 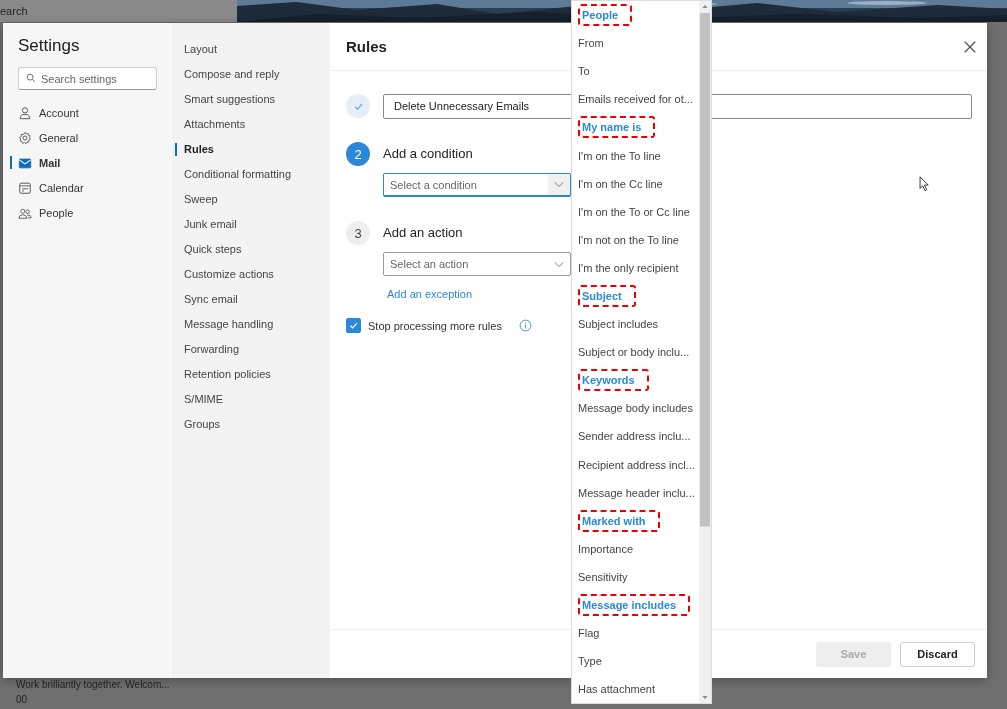 I want to click on subcategory-item: Message handling, so click(x=252, y=324).